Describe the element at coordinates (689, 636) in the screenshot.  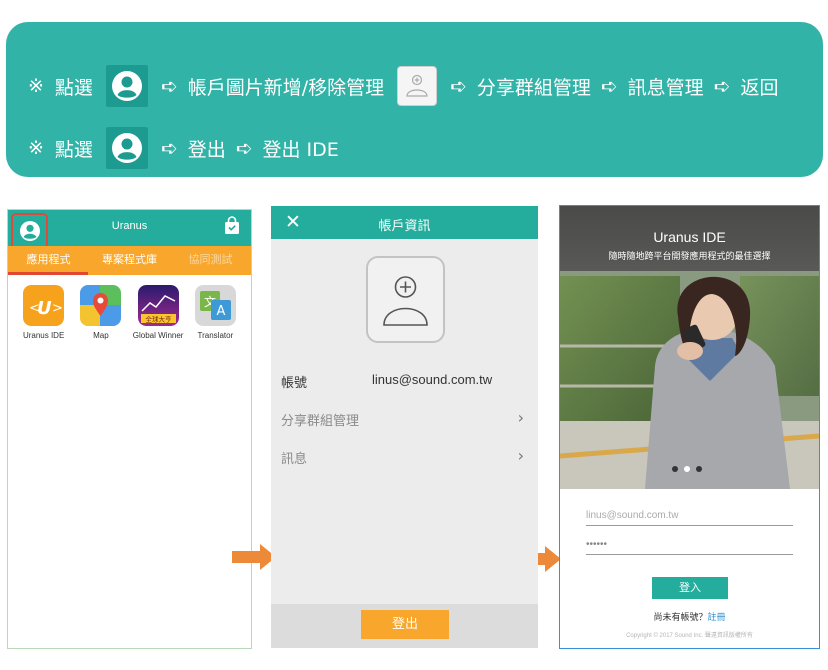
I see `copyright-text: Copyright © 2017 Sound Inc. 聲遠資訊版權所有` at that location.